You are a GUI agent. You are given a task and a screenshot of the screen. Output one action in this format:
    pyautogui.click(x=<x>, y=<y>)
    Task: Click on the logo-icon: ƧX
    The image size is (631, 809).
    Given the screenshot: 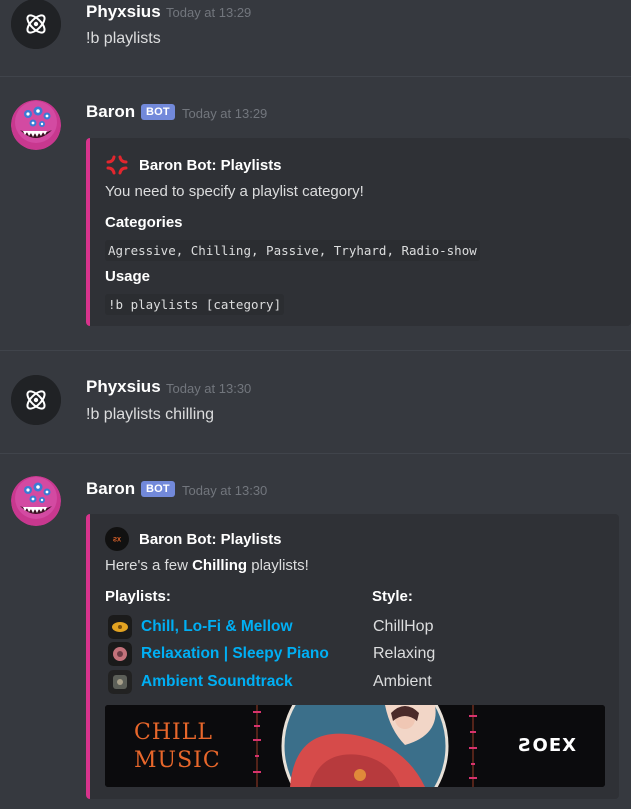 What is the action you would take?
    pyautogui.click(x=117, y=539)
    